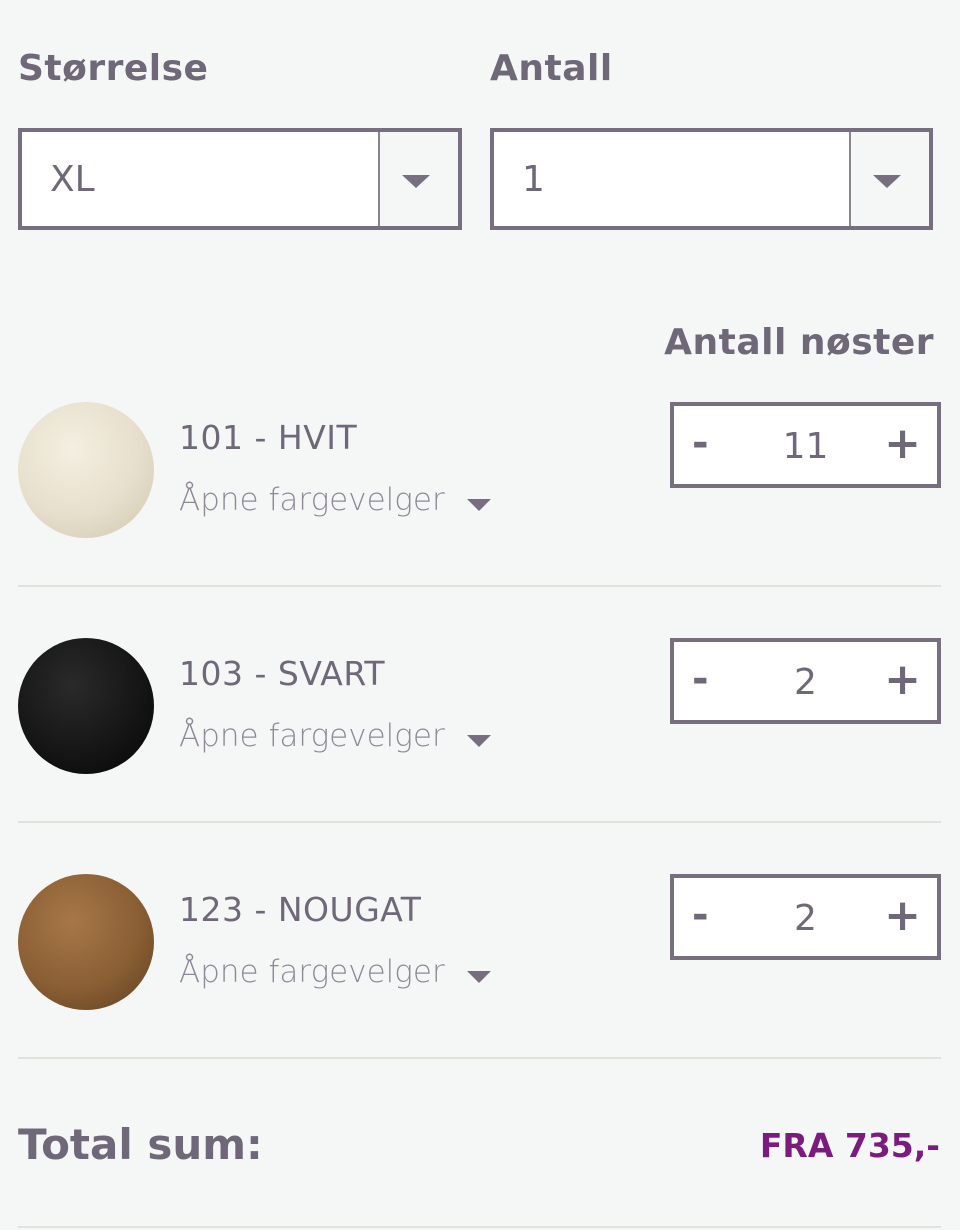 The width and height of the screenshot is (960, 1230). What do you see at coordinates (711, 179) in the screenshot?
I see `quantity-select: 1` at bounding box center [711, 179].